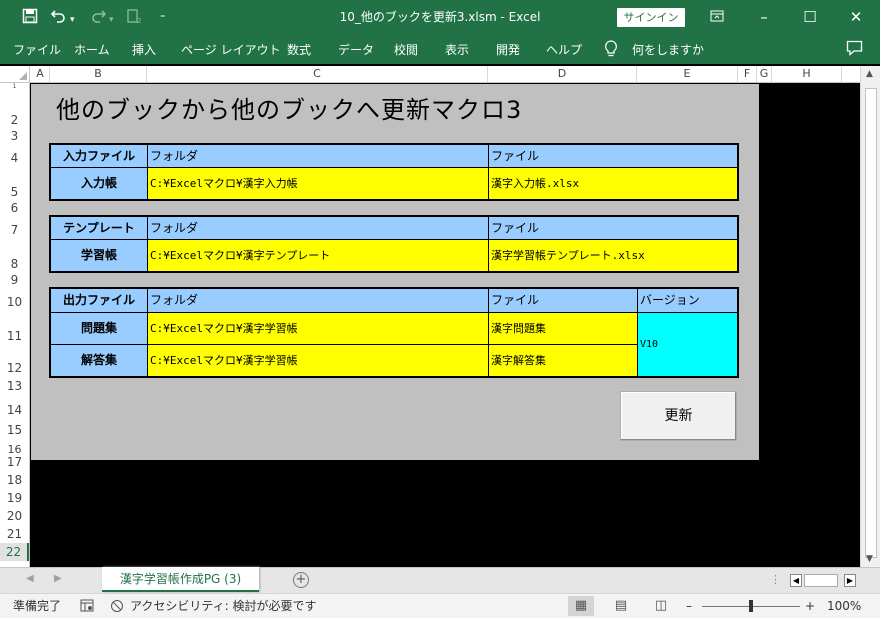 The image size is (880, 618). Describe the element at coordinates (844, 606) in the screenshot. I see `zoom-level: 100%` at that location.